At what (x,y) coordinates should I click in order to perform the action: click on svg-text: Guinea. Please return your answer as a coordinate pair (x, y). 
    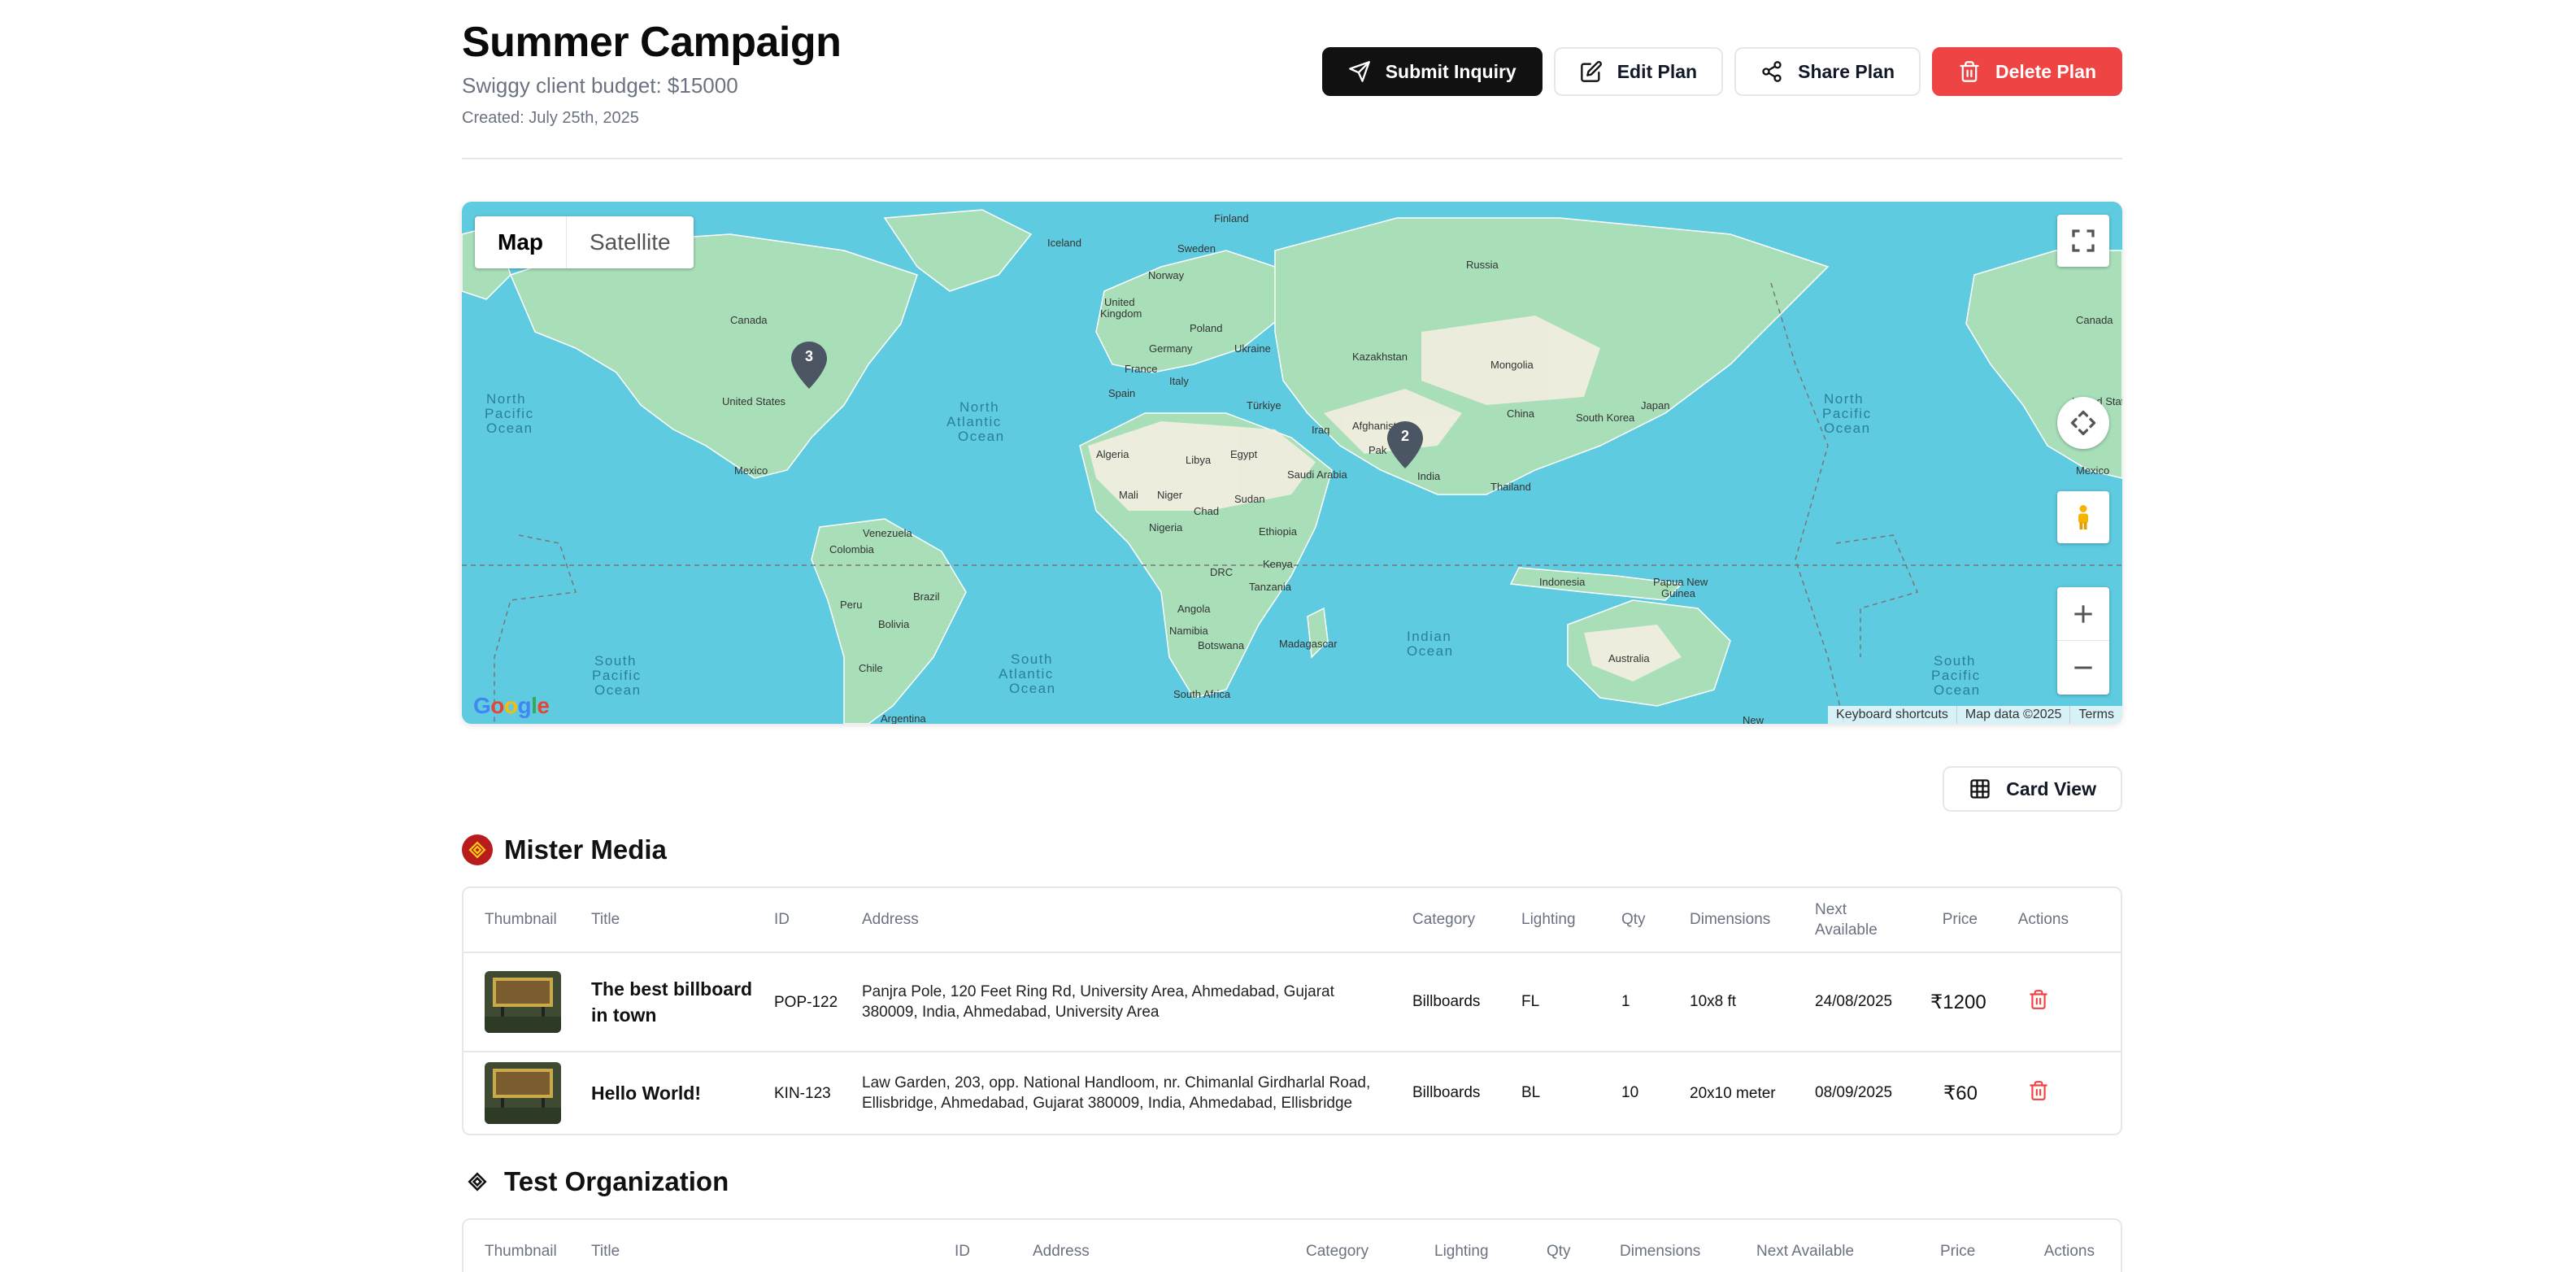
    Looking at the image, I should click on (1678, 593).